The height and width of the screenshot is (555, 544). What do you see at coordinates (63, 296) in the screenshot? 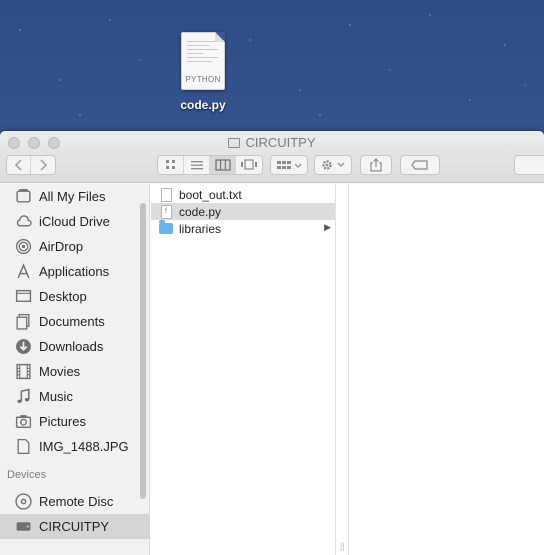
I see `sidebar-item-label: Desktop` at bounding box center [63, 296].